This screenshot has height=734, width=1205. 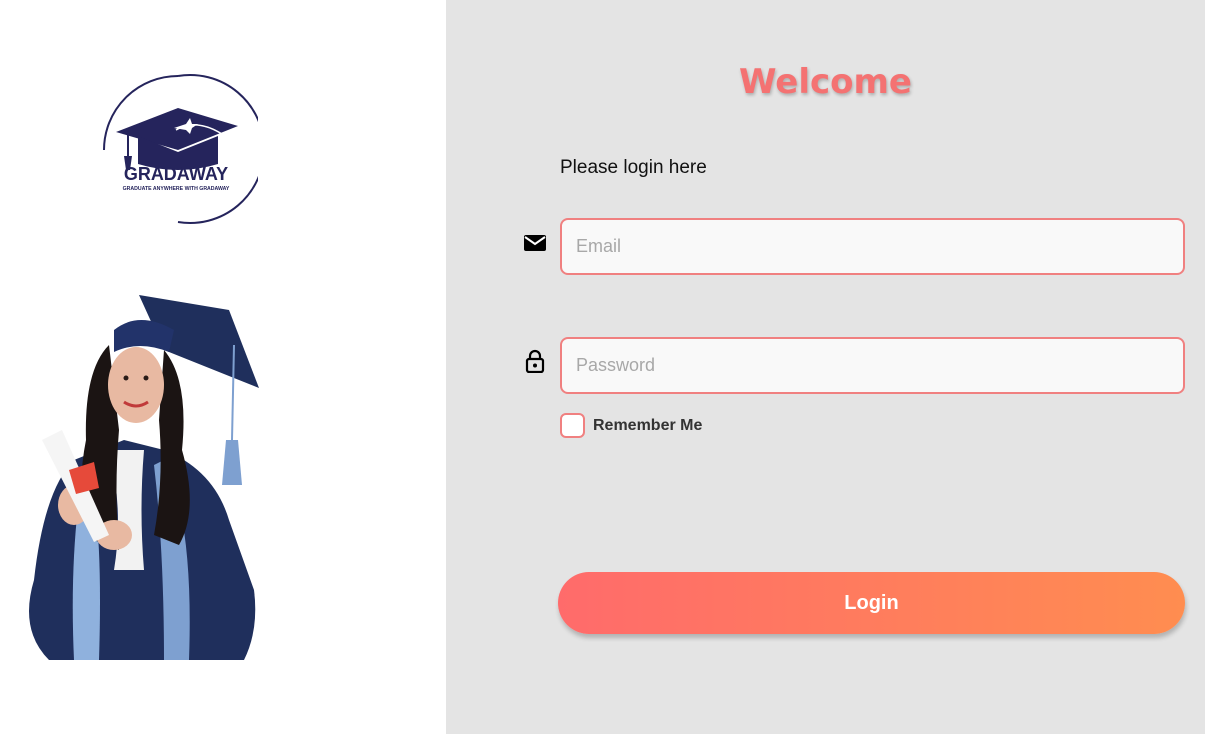 What do you see at coordinates (572, 425) in the screenshot?
I see `remember-me-checkbox` at bounding box center [572, 425].